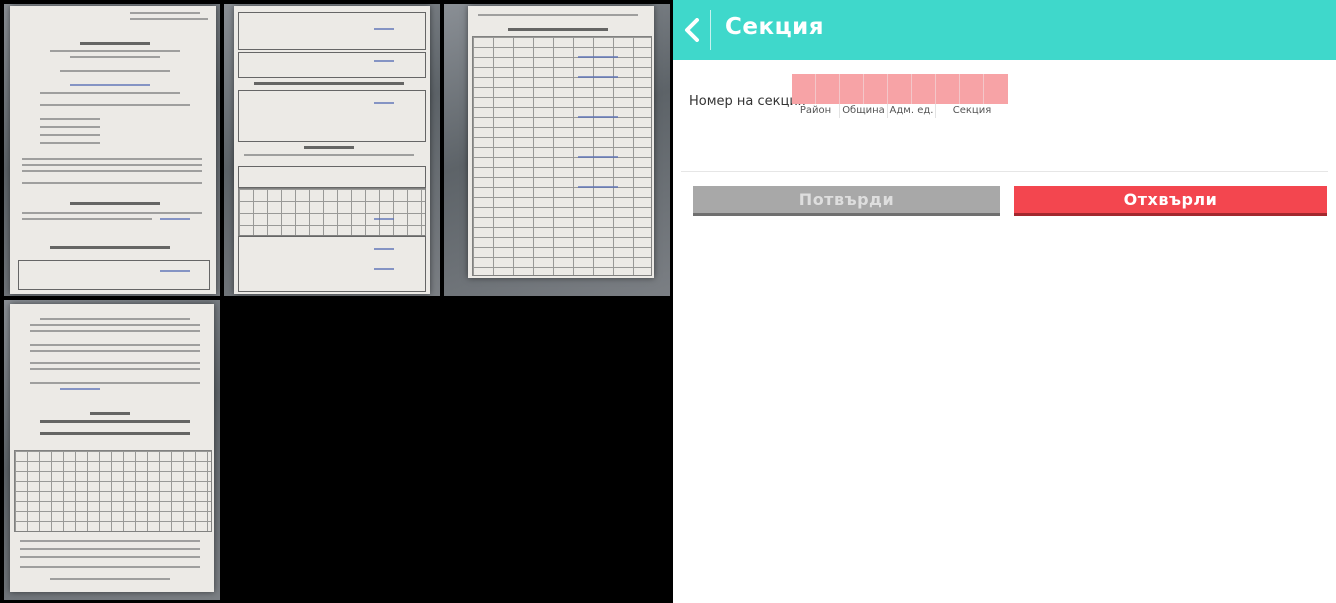 The width and height of the screenshot is (1336, 603). I want to click on header-divider, so click(710, 30).